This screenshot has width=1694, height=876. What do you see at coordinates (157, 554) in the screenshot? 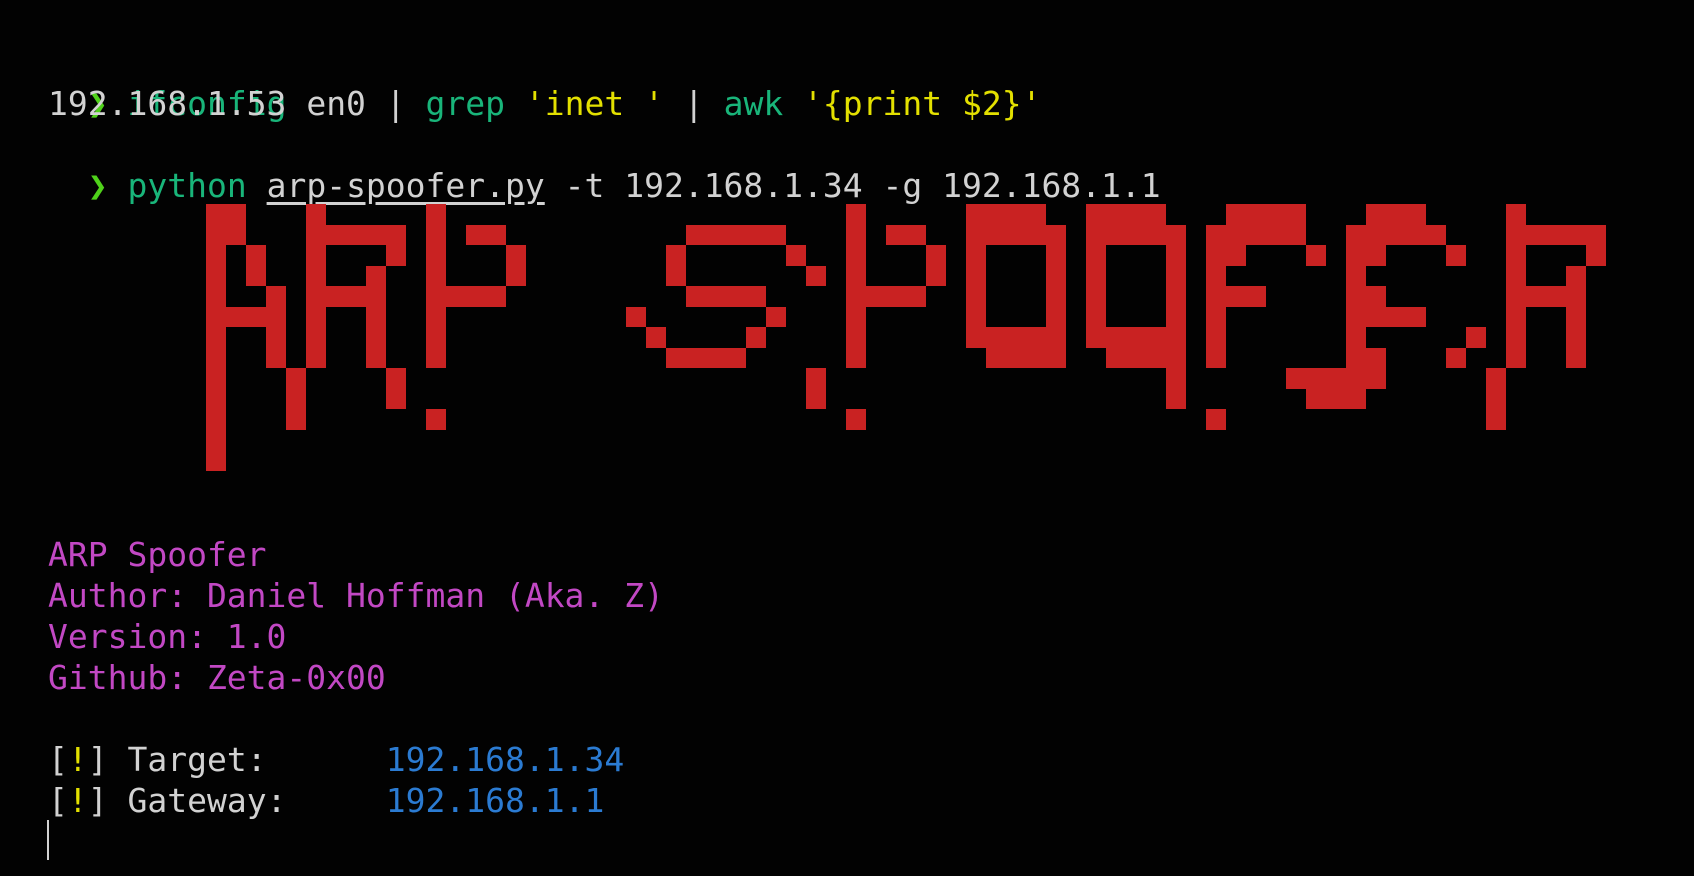
I see `info-title: ARP Spoofer` at bounding box center [157, 554].